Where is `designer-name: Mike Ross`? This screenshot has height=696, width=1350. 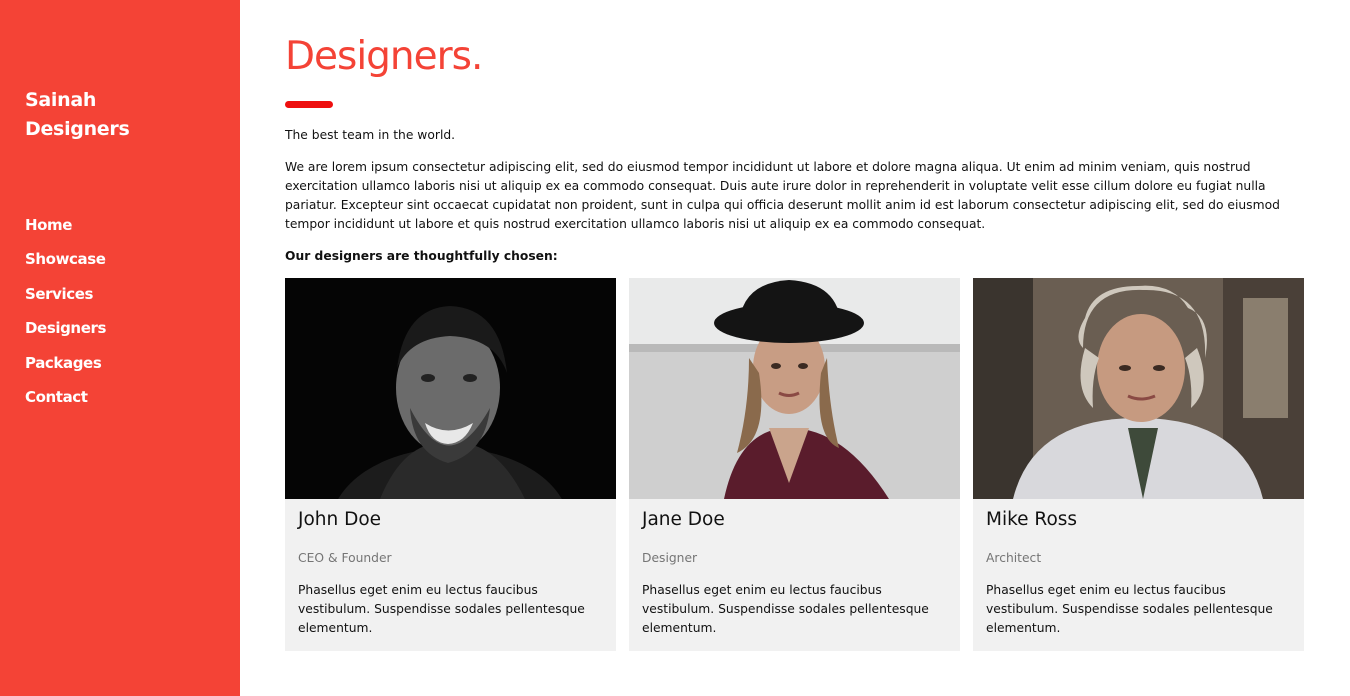 designer-name: Mike Ross is located at coordinates (1032, 519).